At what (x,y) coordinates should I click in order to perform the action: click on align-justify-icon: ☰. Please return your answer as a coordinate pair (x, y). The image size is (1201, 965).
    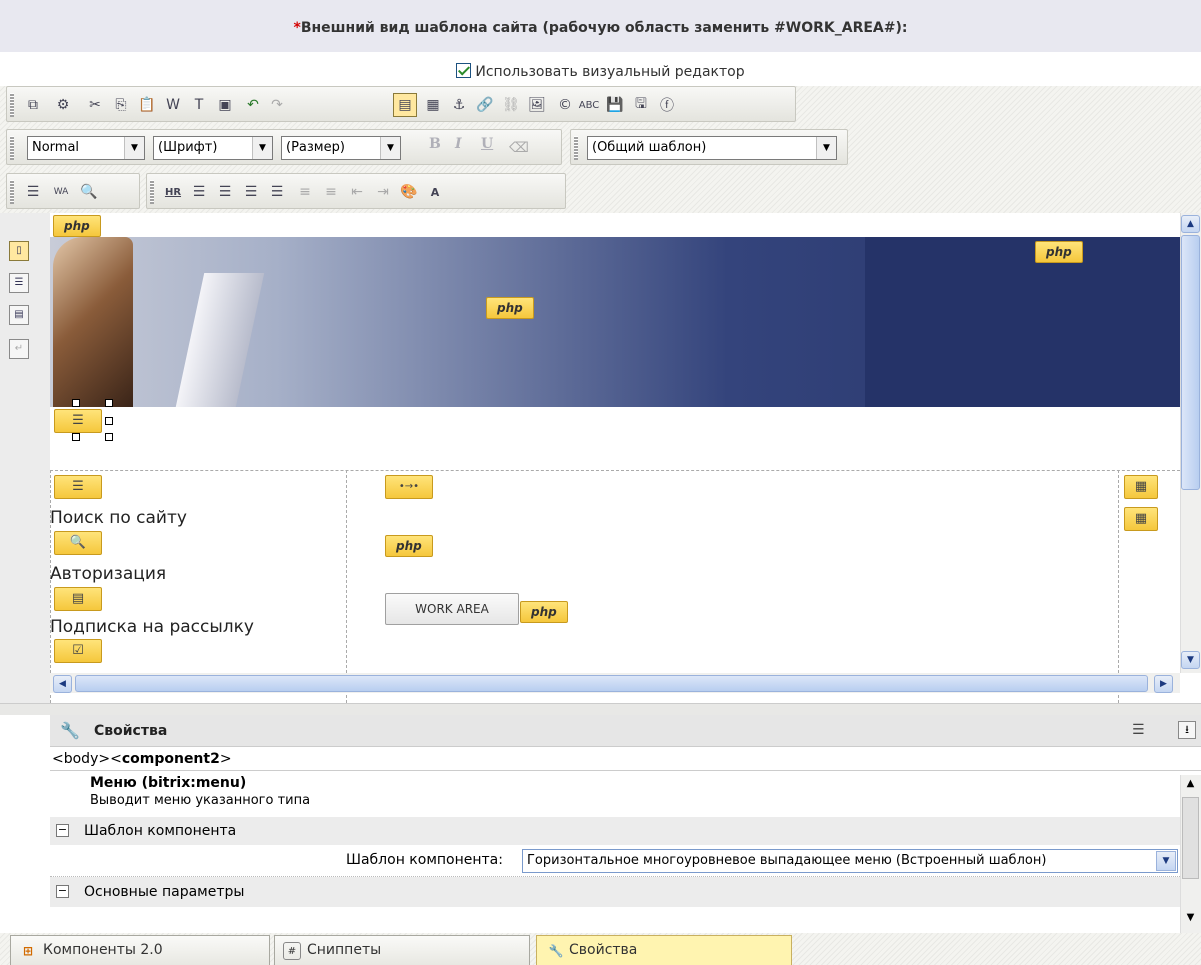
    Looking at the image, I should click on (277, 192).